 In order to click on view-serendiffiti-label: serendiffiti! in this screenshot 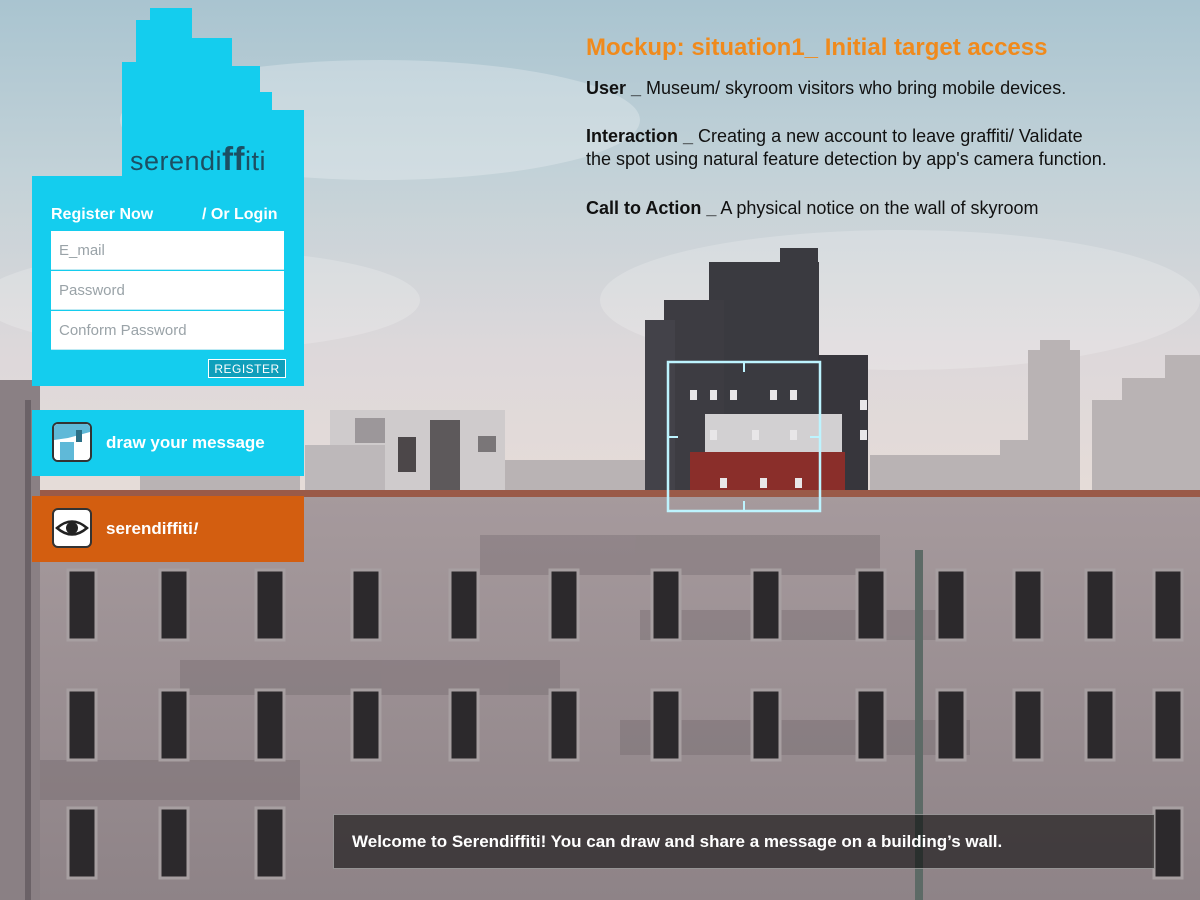, I will do `click(152, 528)`.